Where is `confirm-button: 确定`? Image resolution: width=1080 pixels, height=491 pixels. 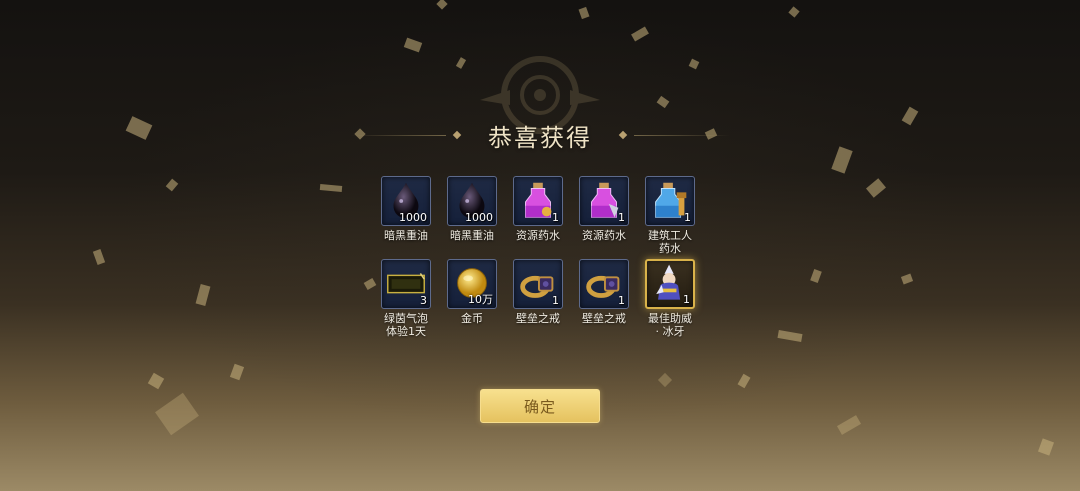
confirm-button: 确定 is located at coordinates (540, 406).